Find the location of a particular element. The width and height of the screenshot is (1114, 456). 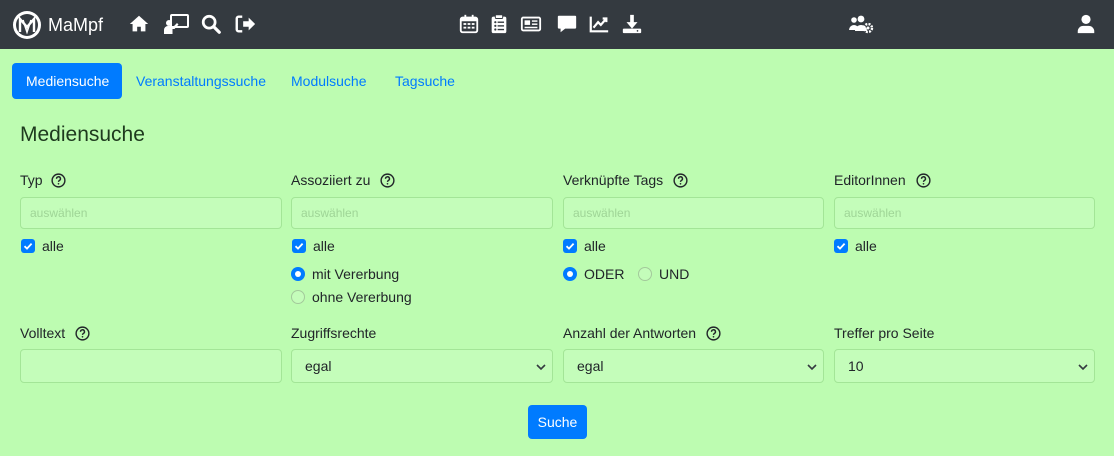

ohne-vererbung-radio: ohne Vererbung is located at coordinates (351, 297).